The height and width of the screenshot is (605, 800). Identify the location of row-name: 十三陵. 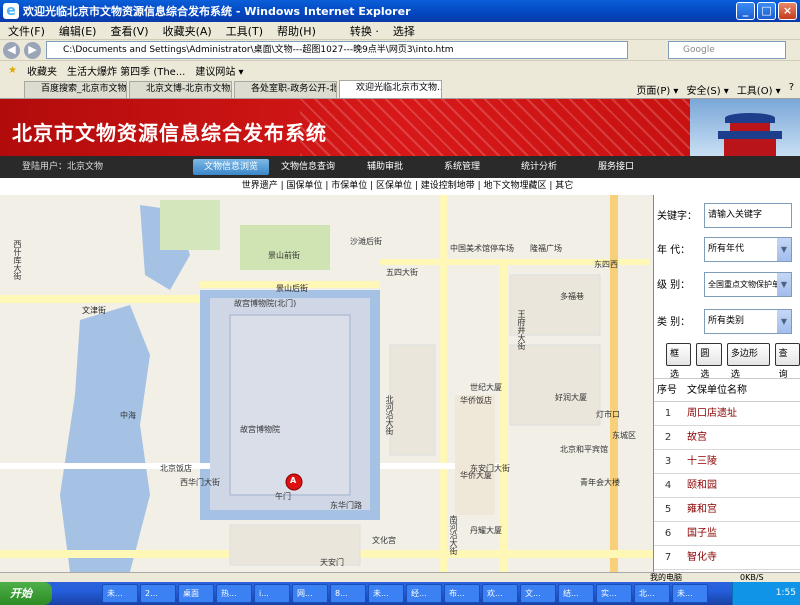
(702, 462).